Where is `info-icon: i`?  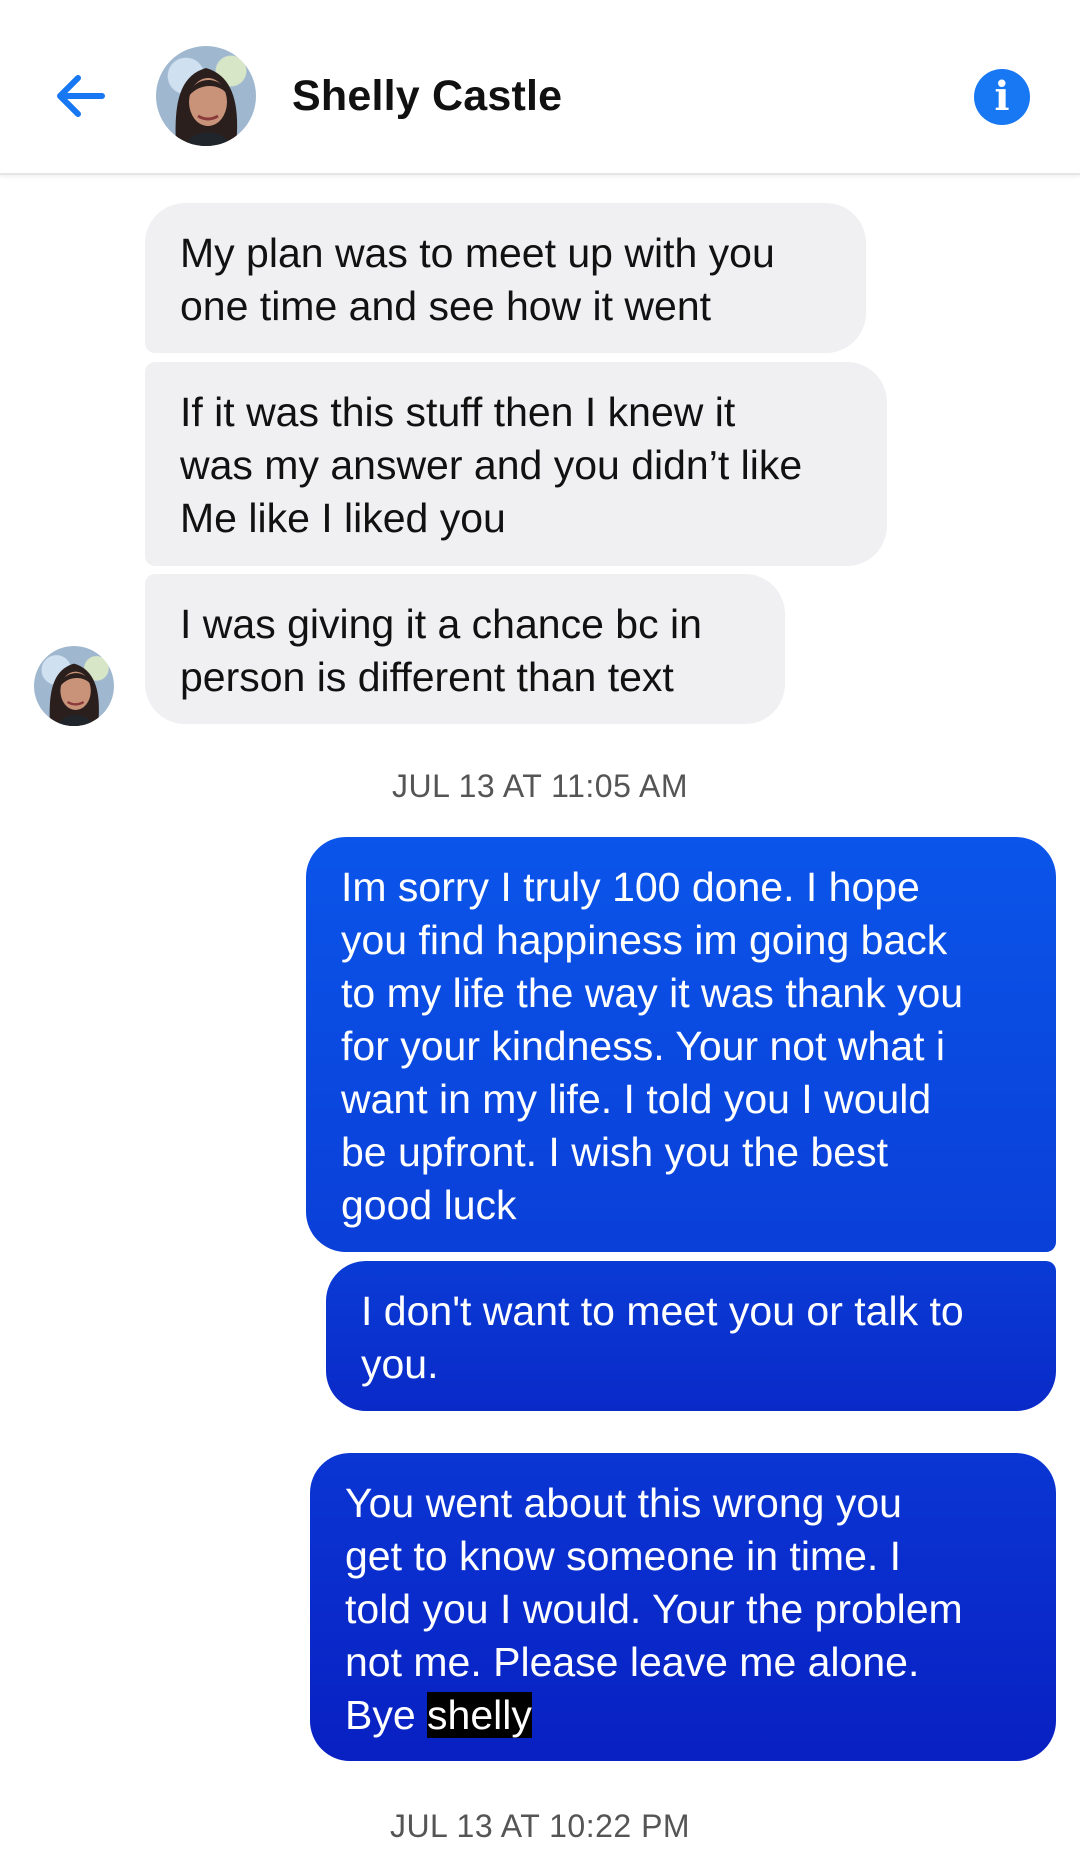
info-icon: i is located at coordinates (1002, 96).